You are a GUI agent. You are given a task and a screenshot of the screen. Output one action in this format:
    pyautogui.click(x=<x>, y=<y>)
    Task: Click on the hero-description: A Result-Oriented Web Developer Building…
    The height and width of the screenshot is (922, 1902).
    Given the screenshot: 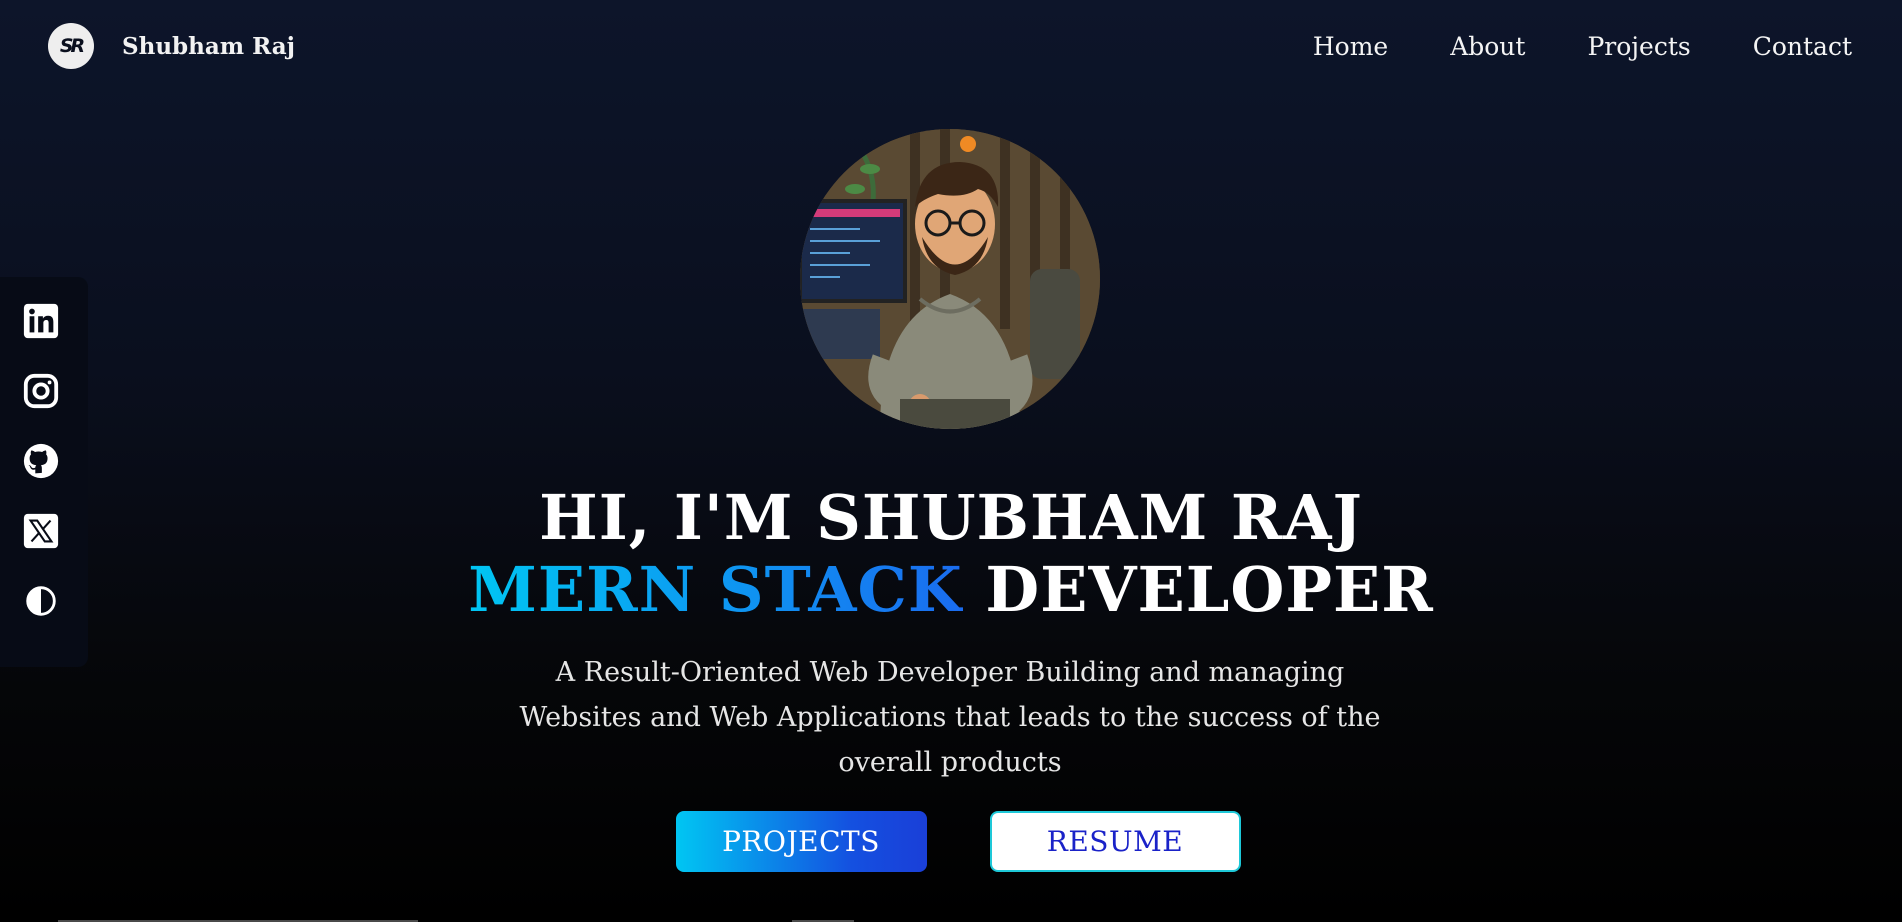 What is the action you would take?
    pyautogui.click(x=950, y=717)
    